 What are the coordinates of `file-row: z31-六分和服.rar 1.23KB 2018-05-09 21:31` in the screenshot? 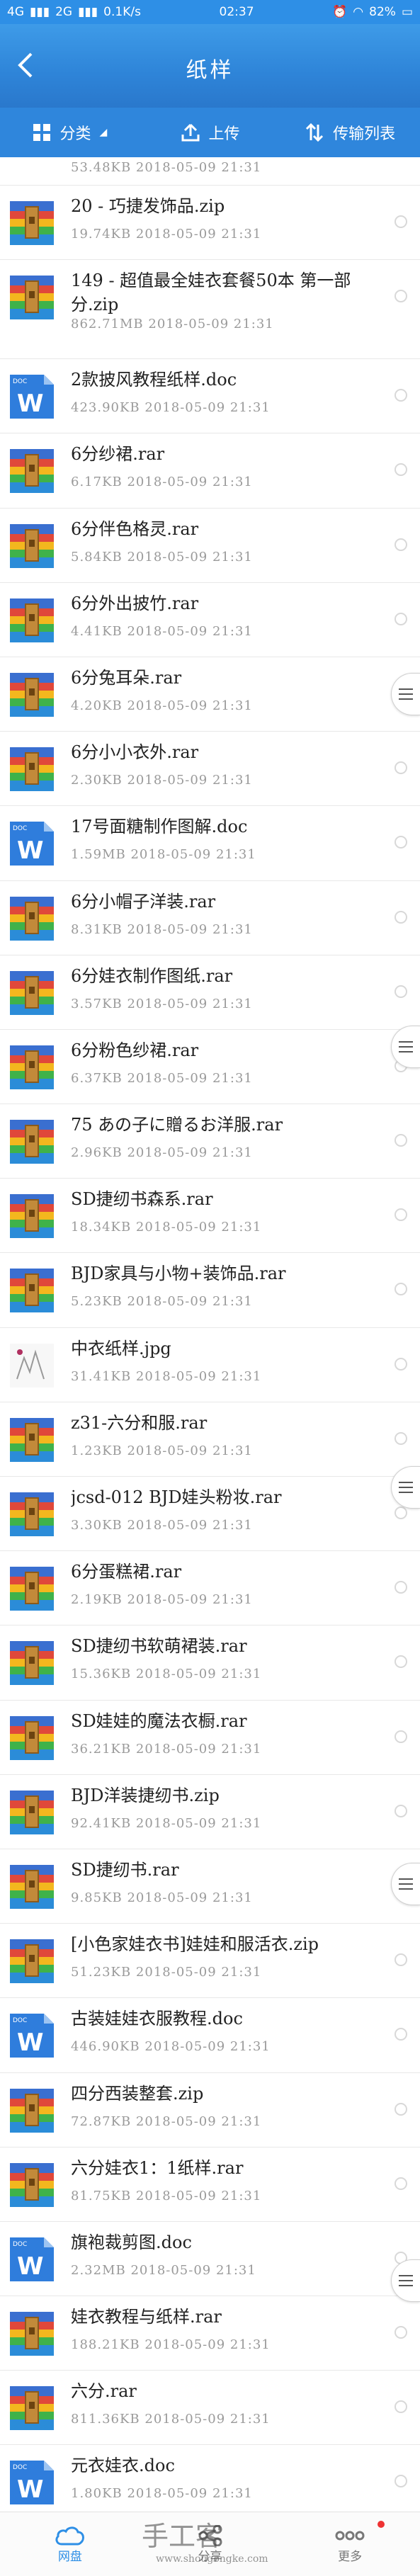 It's located at (210, 1439).